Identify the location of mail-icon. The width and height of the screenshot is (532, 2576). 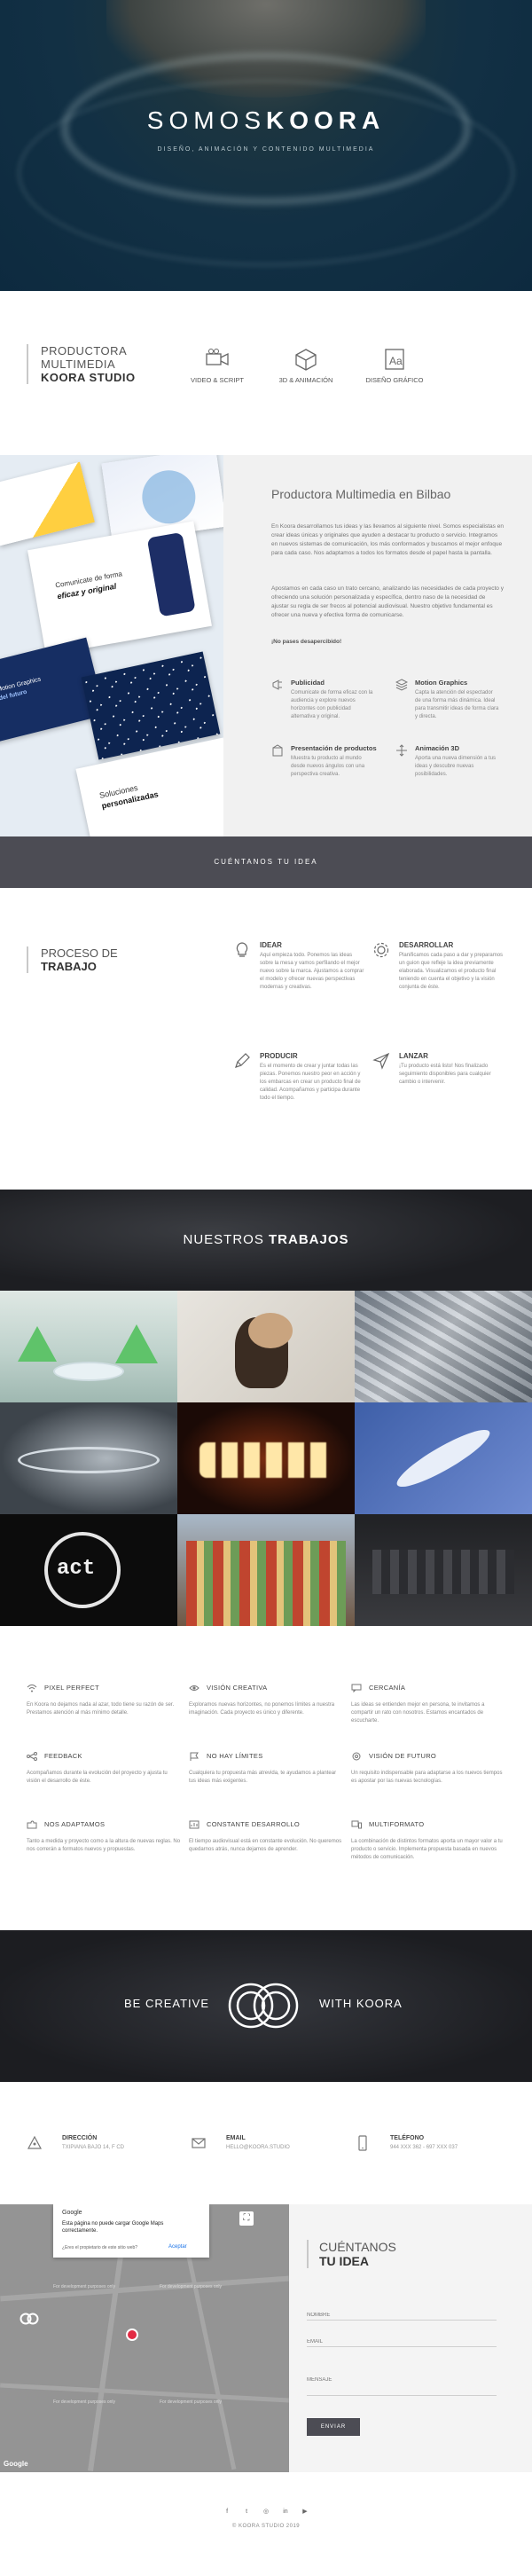
(199, 2143).